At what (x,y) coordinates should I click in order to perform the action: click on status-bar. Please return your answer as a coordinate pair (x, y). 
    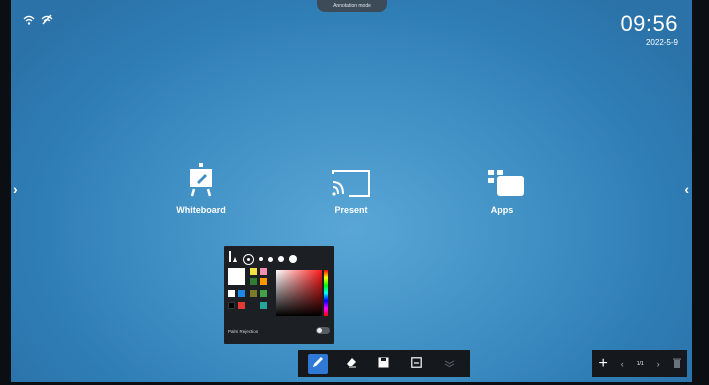
    Looking at the image, I should click on (38, 21).